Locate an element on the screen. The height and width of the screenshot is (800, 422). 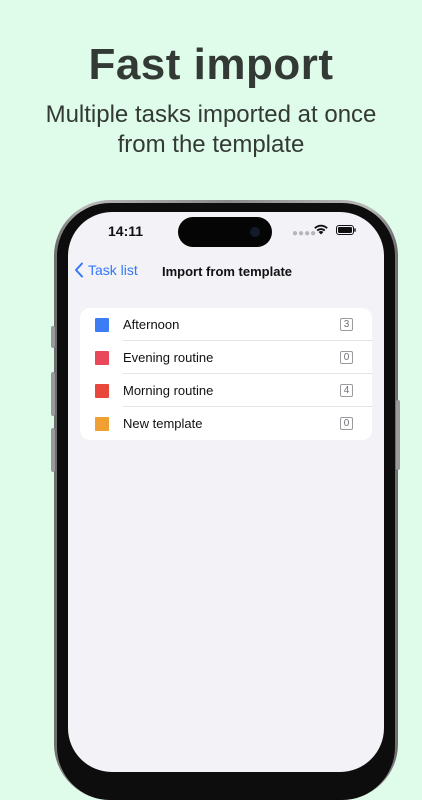
promo-subheadline-line2: from the template is located at coordinates (211, 144).